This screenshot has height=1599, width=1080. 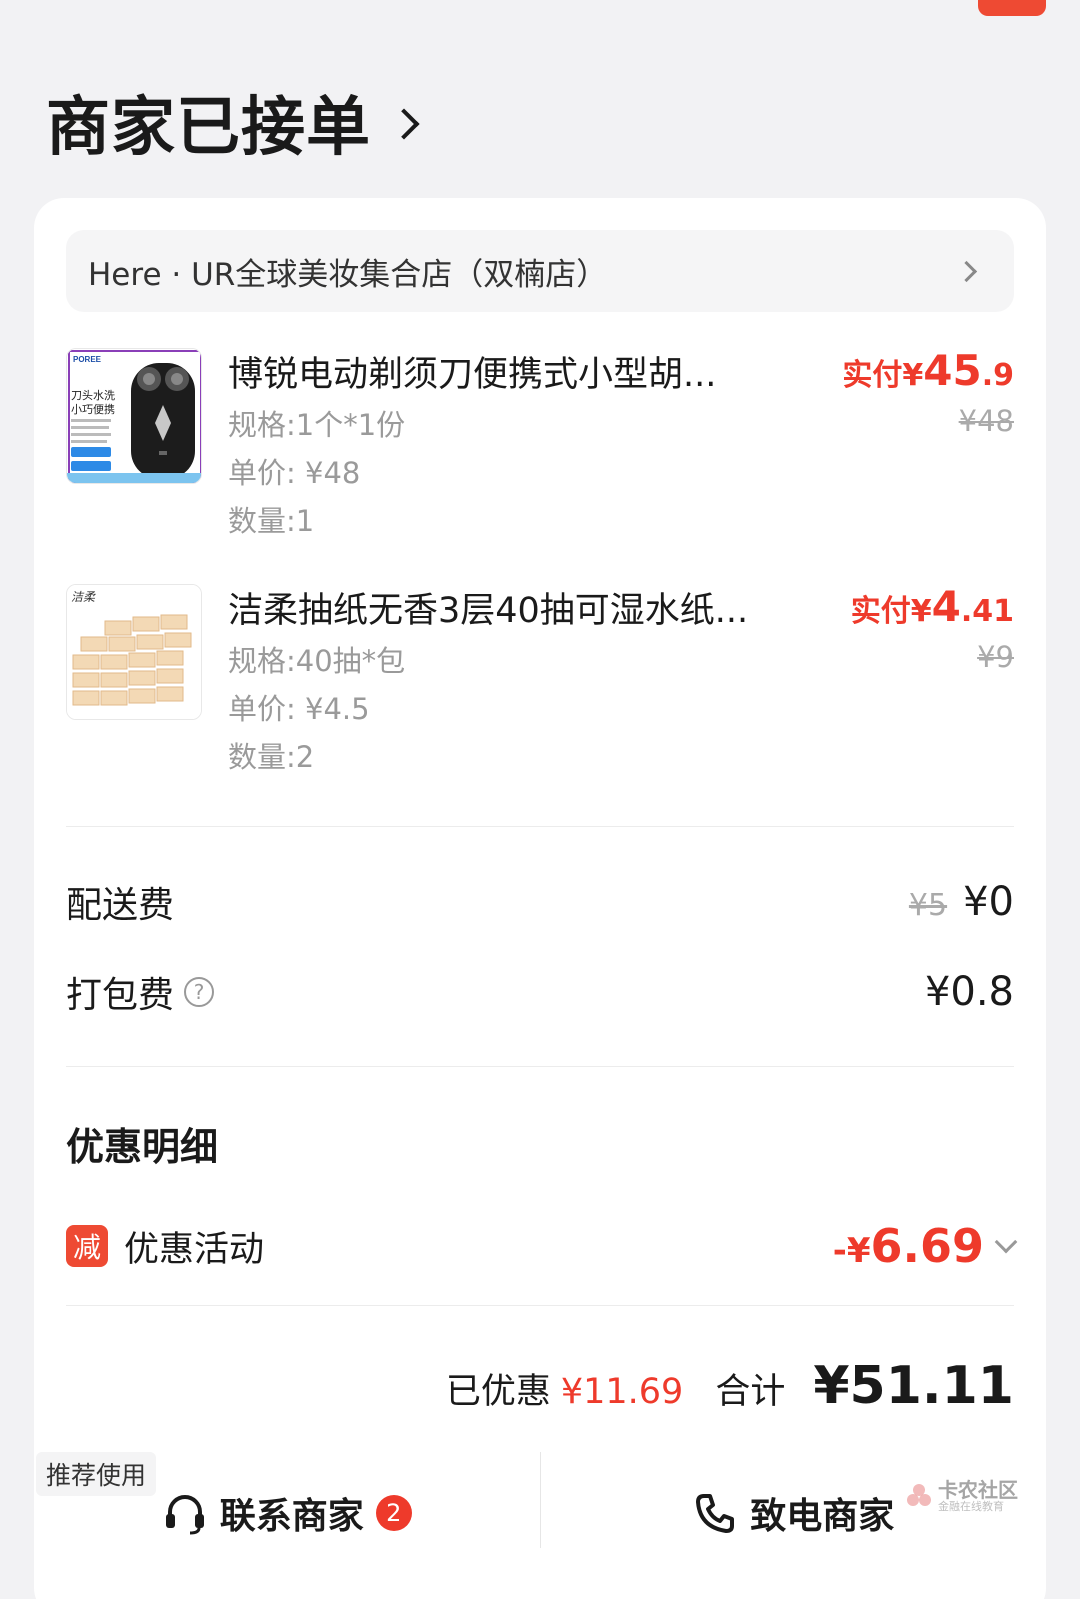 What do you see at coordinates (291, 1516) in the screenshot?
I see `contact-merchant-label: 联系商家` at bounding box center [291, 1516].